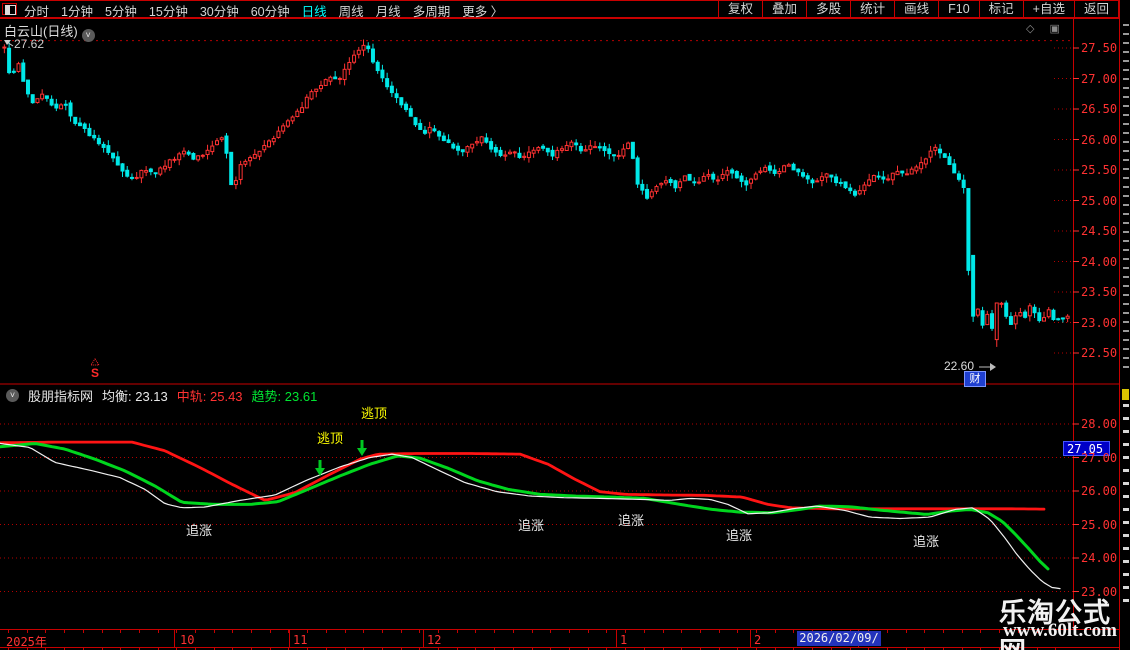 The image size is (1130, 650). What do you see at coordinates (1126, 504) in the screenshot?
I see `right-strip-marks` at bounding box center [1126, 504].